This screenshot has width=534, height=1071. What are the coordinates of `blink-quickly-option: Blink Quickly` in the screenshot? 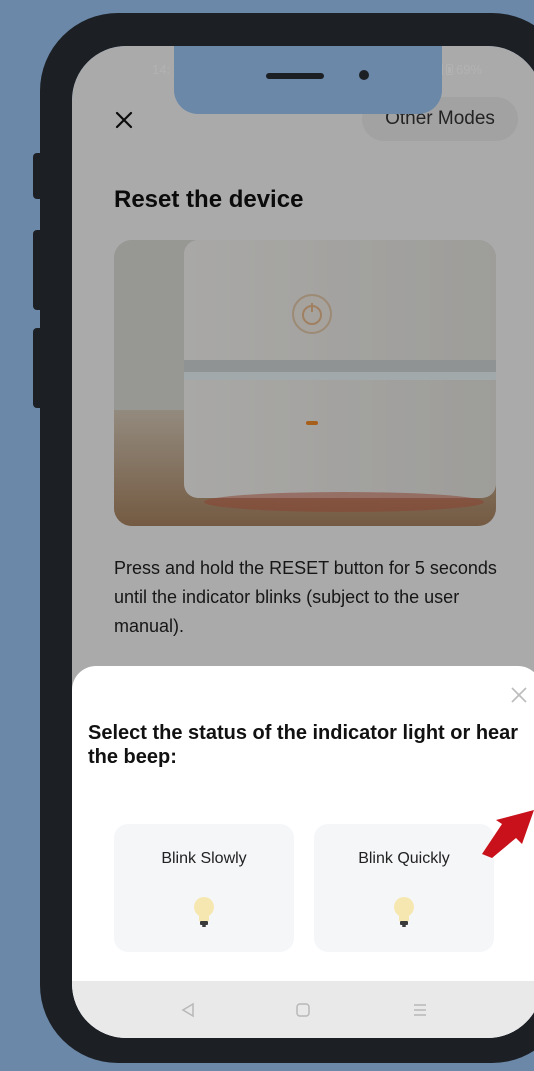 It's located at (404, 888).